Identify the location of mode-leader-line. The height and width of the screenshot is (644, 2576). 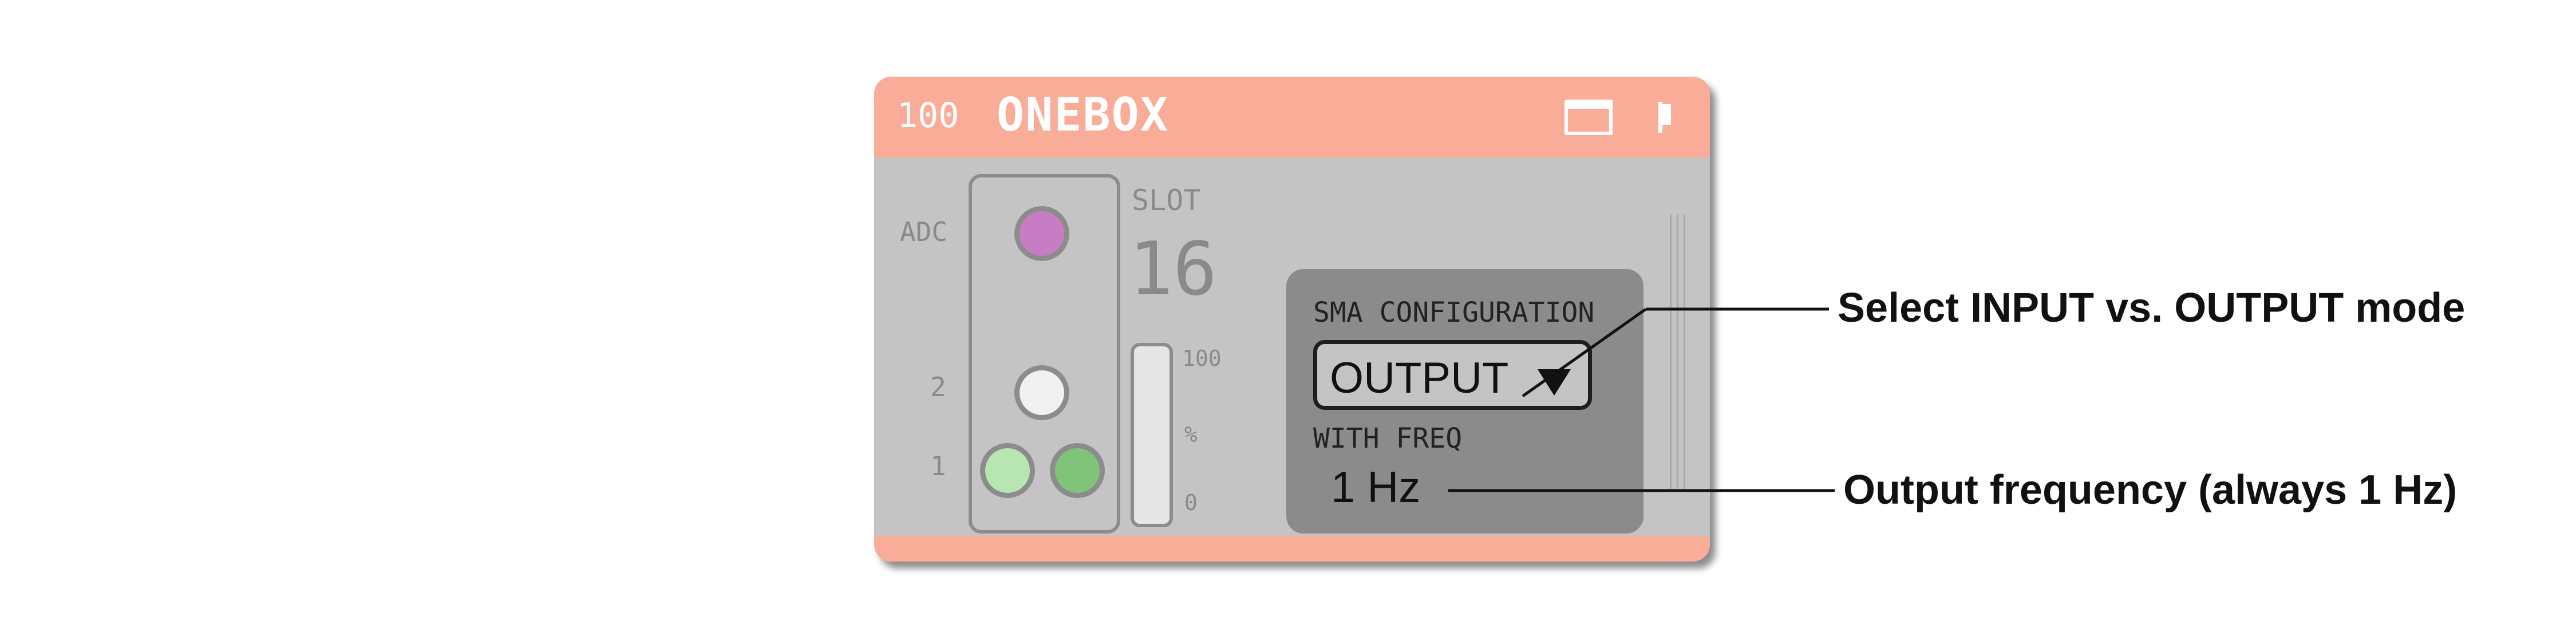
(1584, 352).